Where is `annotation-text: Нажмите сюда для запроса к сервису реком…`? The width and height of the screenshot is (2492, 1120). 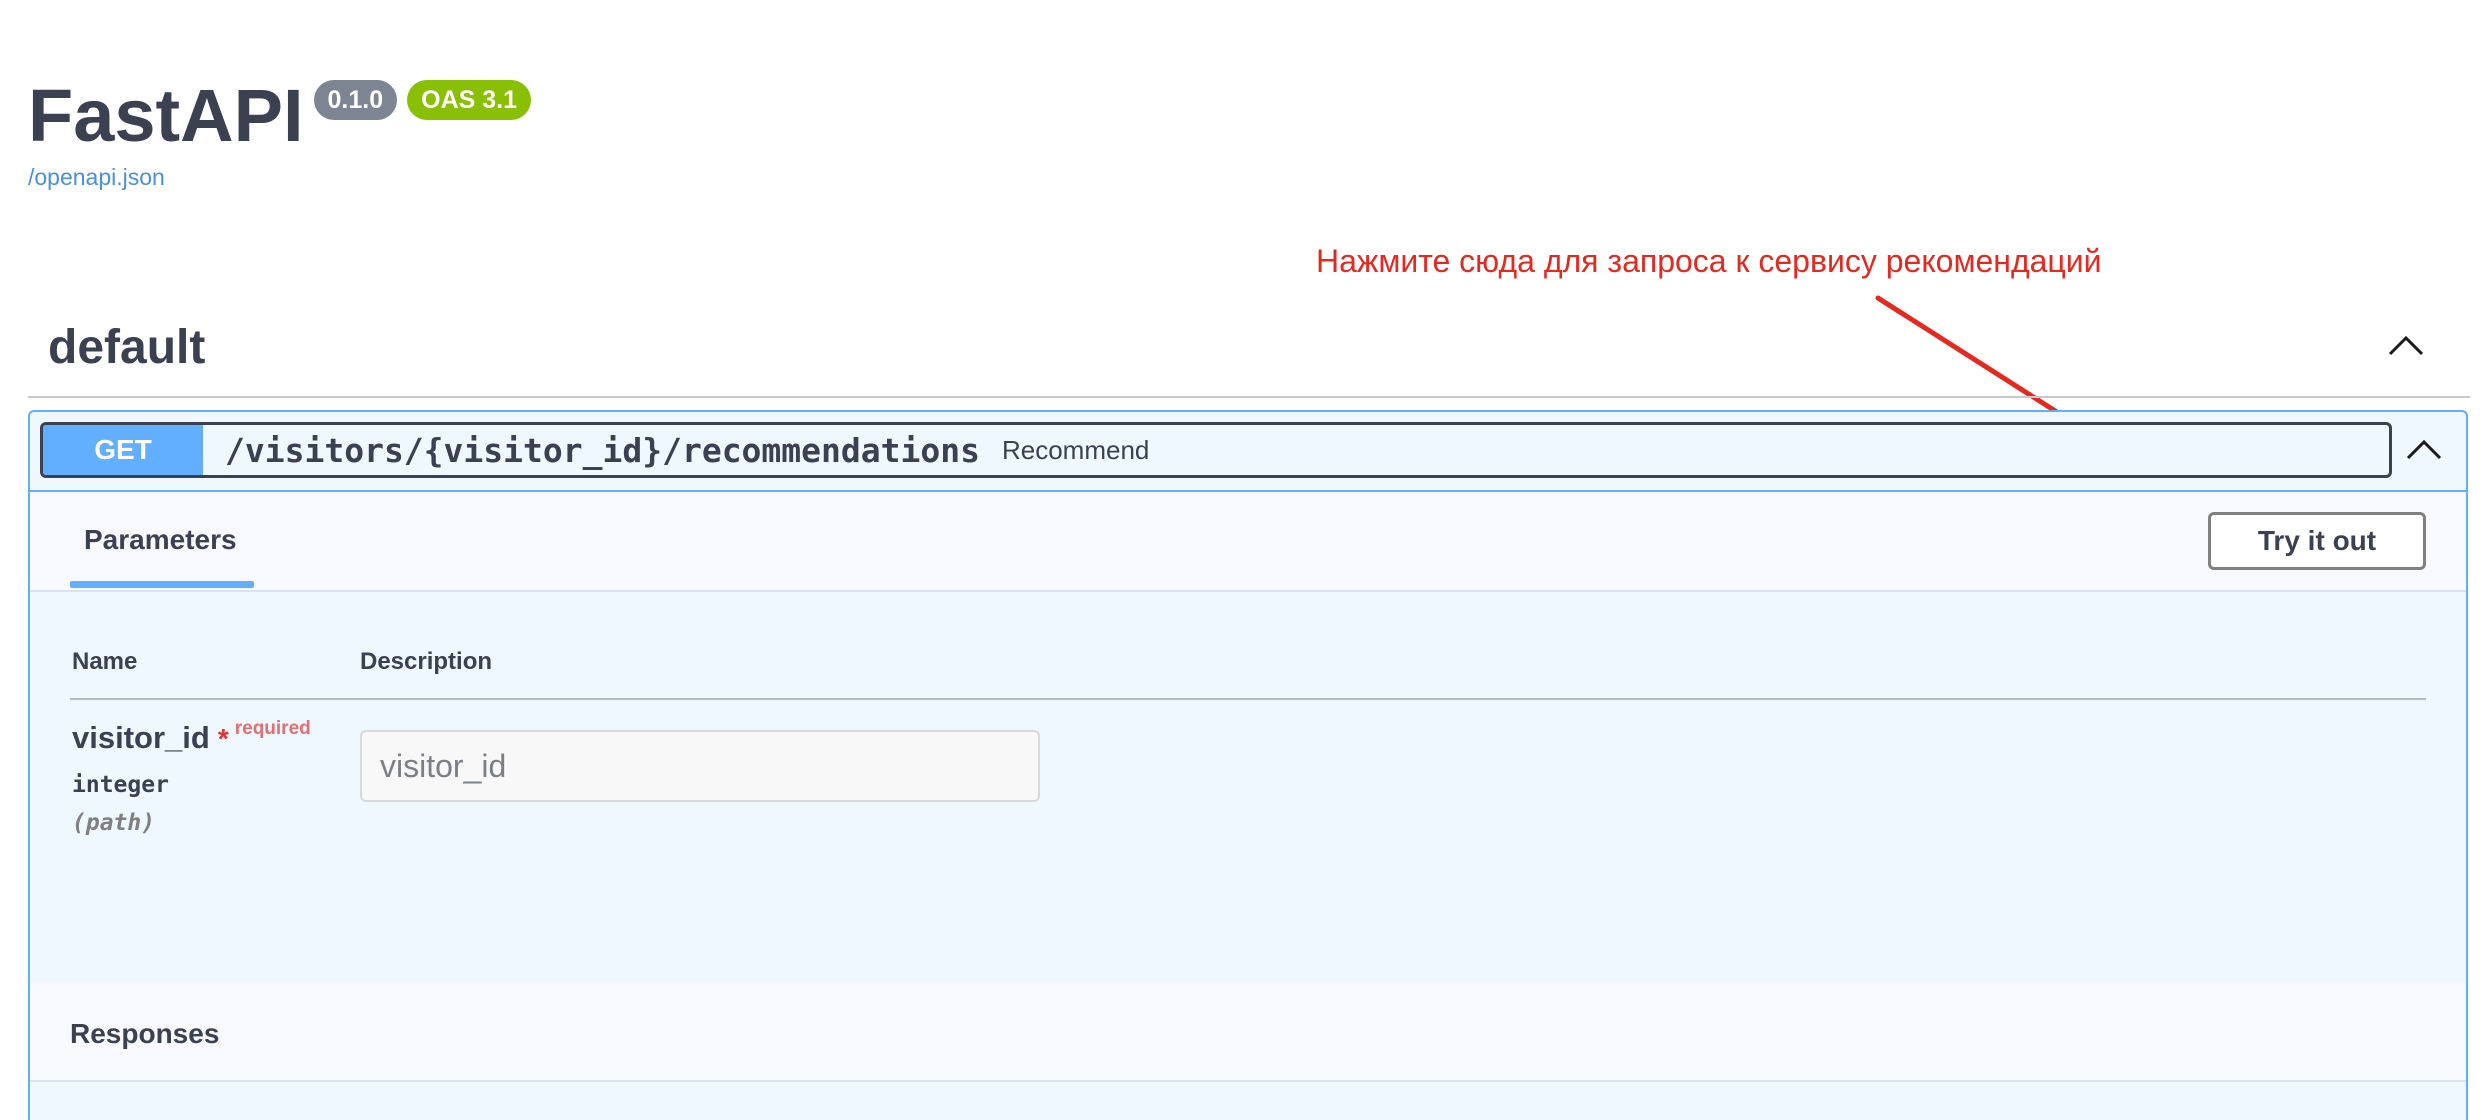 annotation-text: Нажмите сюда для запроса к сервису реком… is located at coordinates (1709, 261).